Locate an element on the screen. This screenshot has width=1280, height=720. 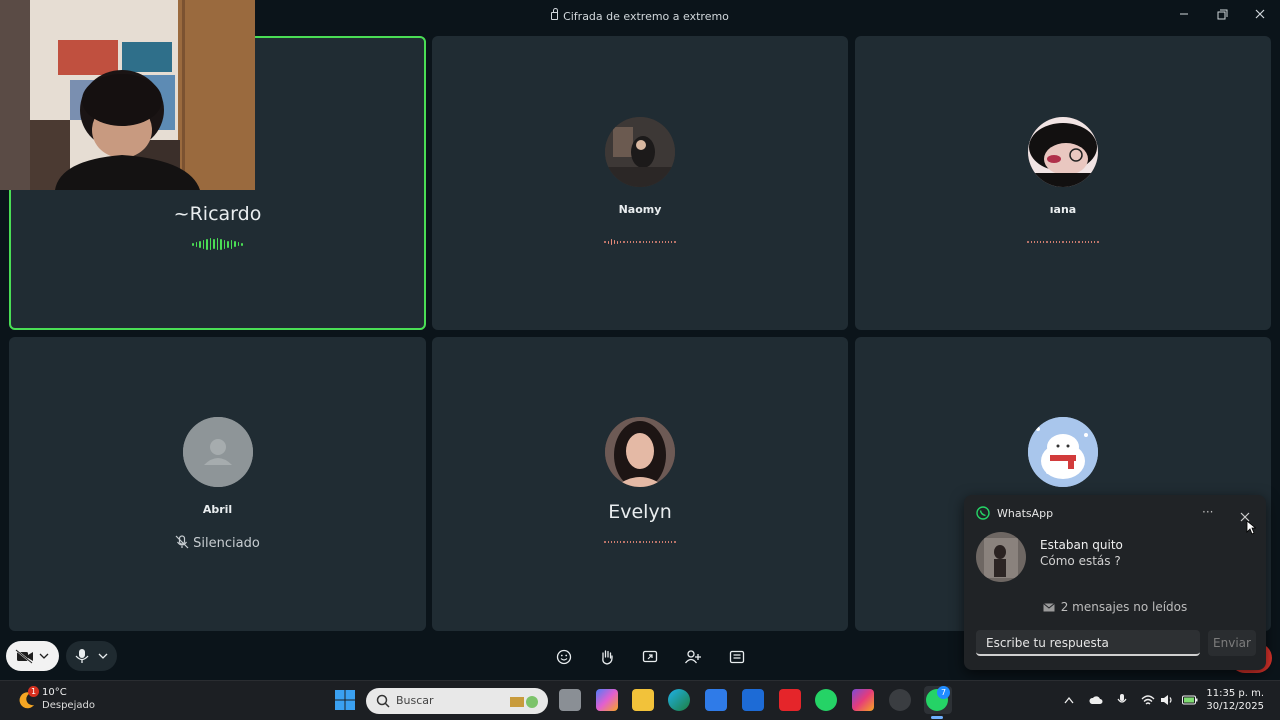
raise-hand-icon is located at coordinates (607, 657).